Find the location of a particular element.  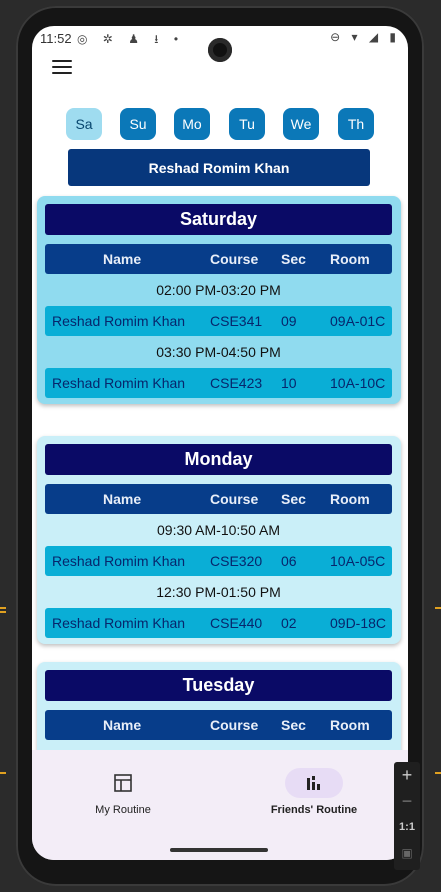

class-row: Reshad Romim Khan CSE440 02 09D-18C is located at coordinates (218, 623).